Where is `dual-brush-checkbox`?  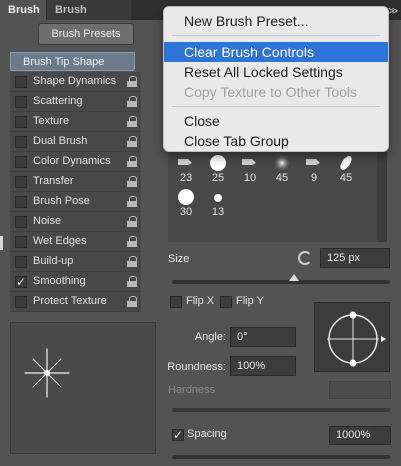 dual-brush-checkbox is located at coordinates (21, 142).